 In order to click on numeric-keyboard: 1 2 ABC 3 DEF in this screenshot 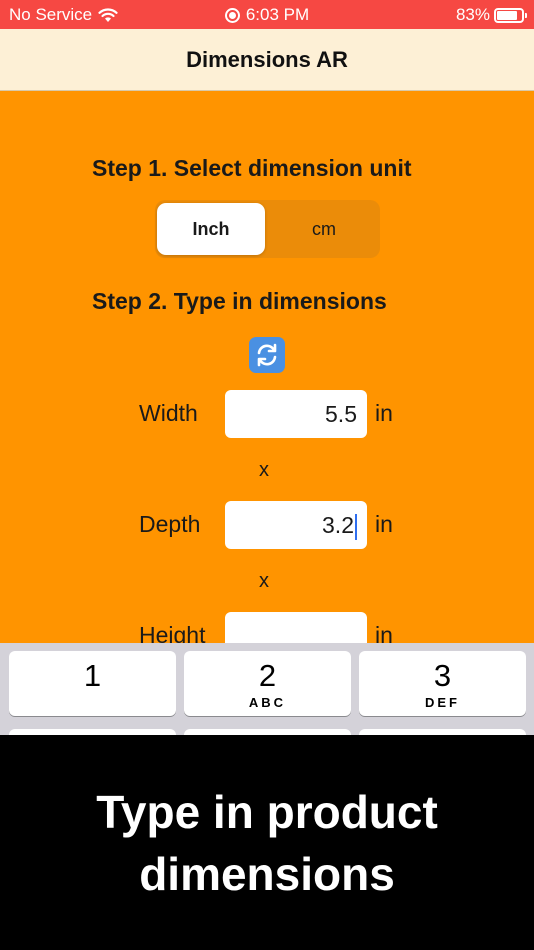, I will do `click(267, 689)`.